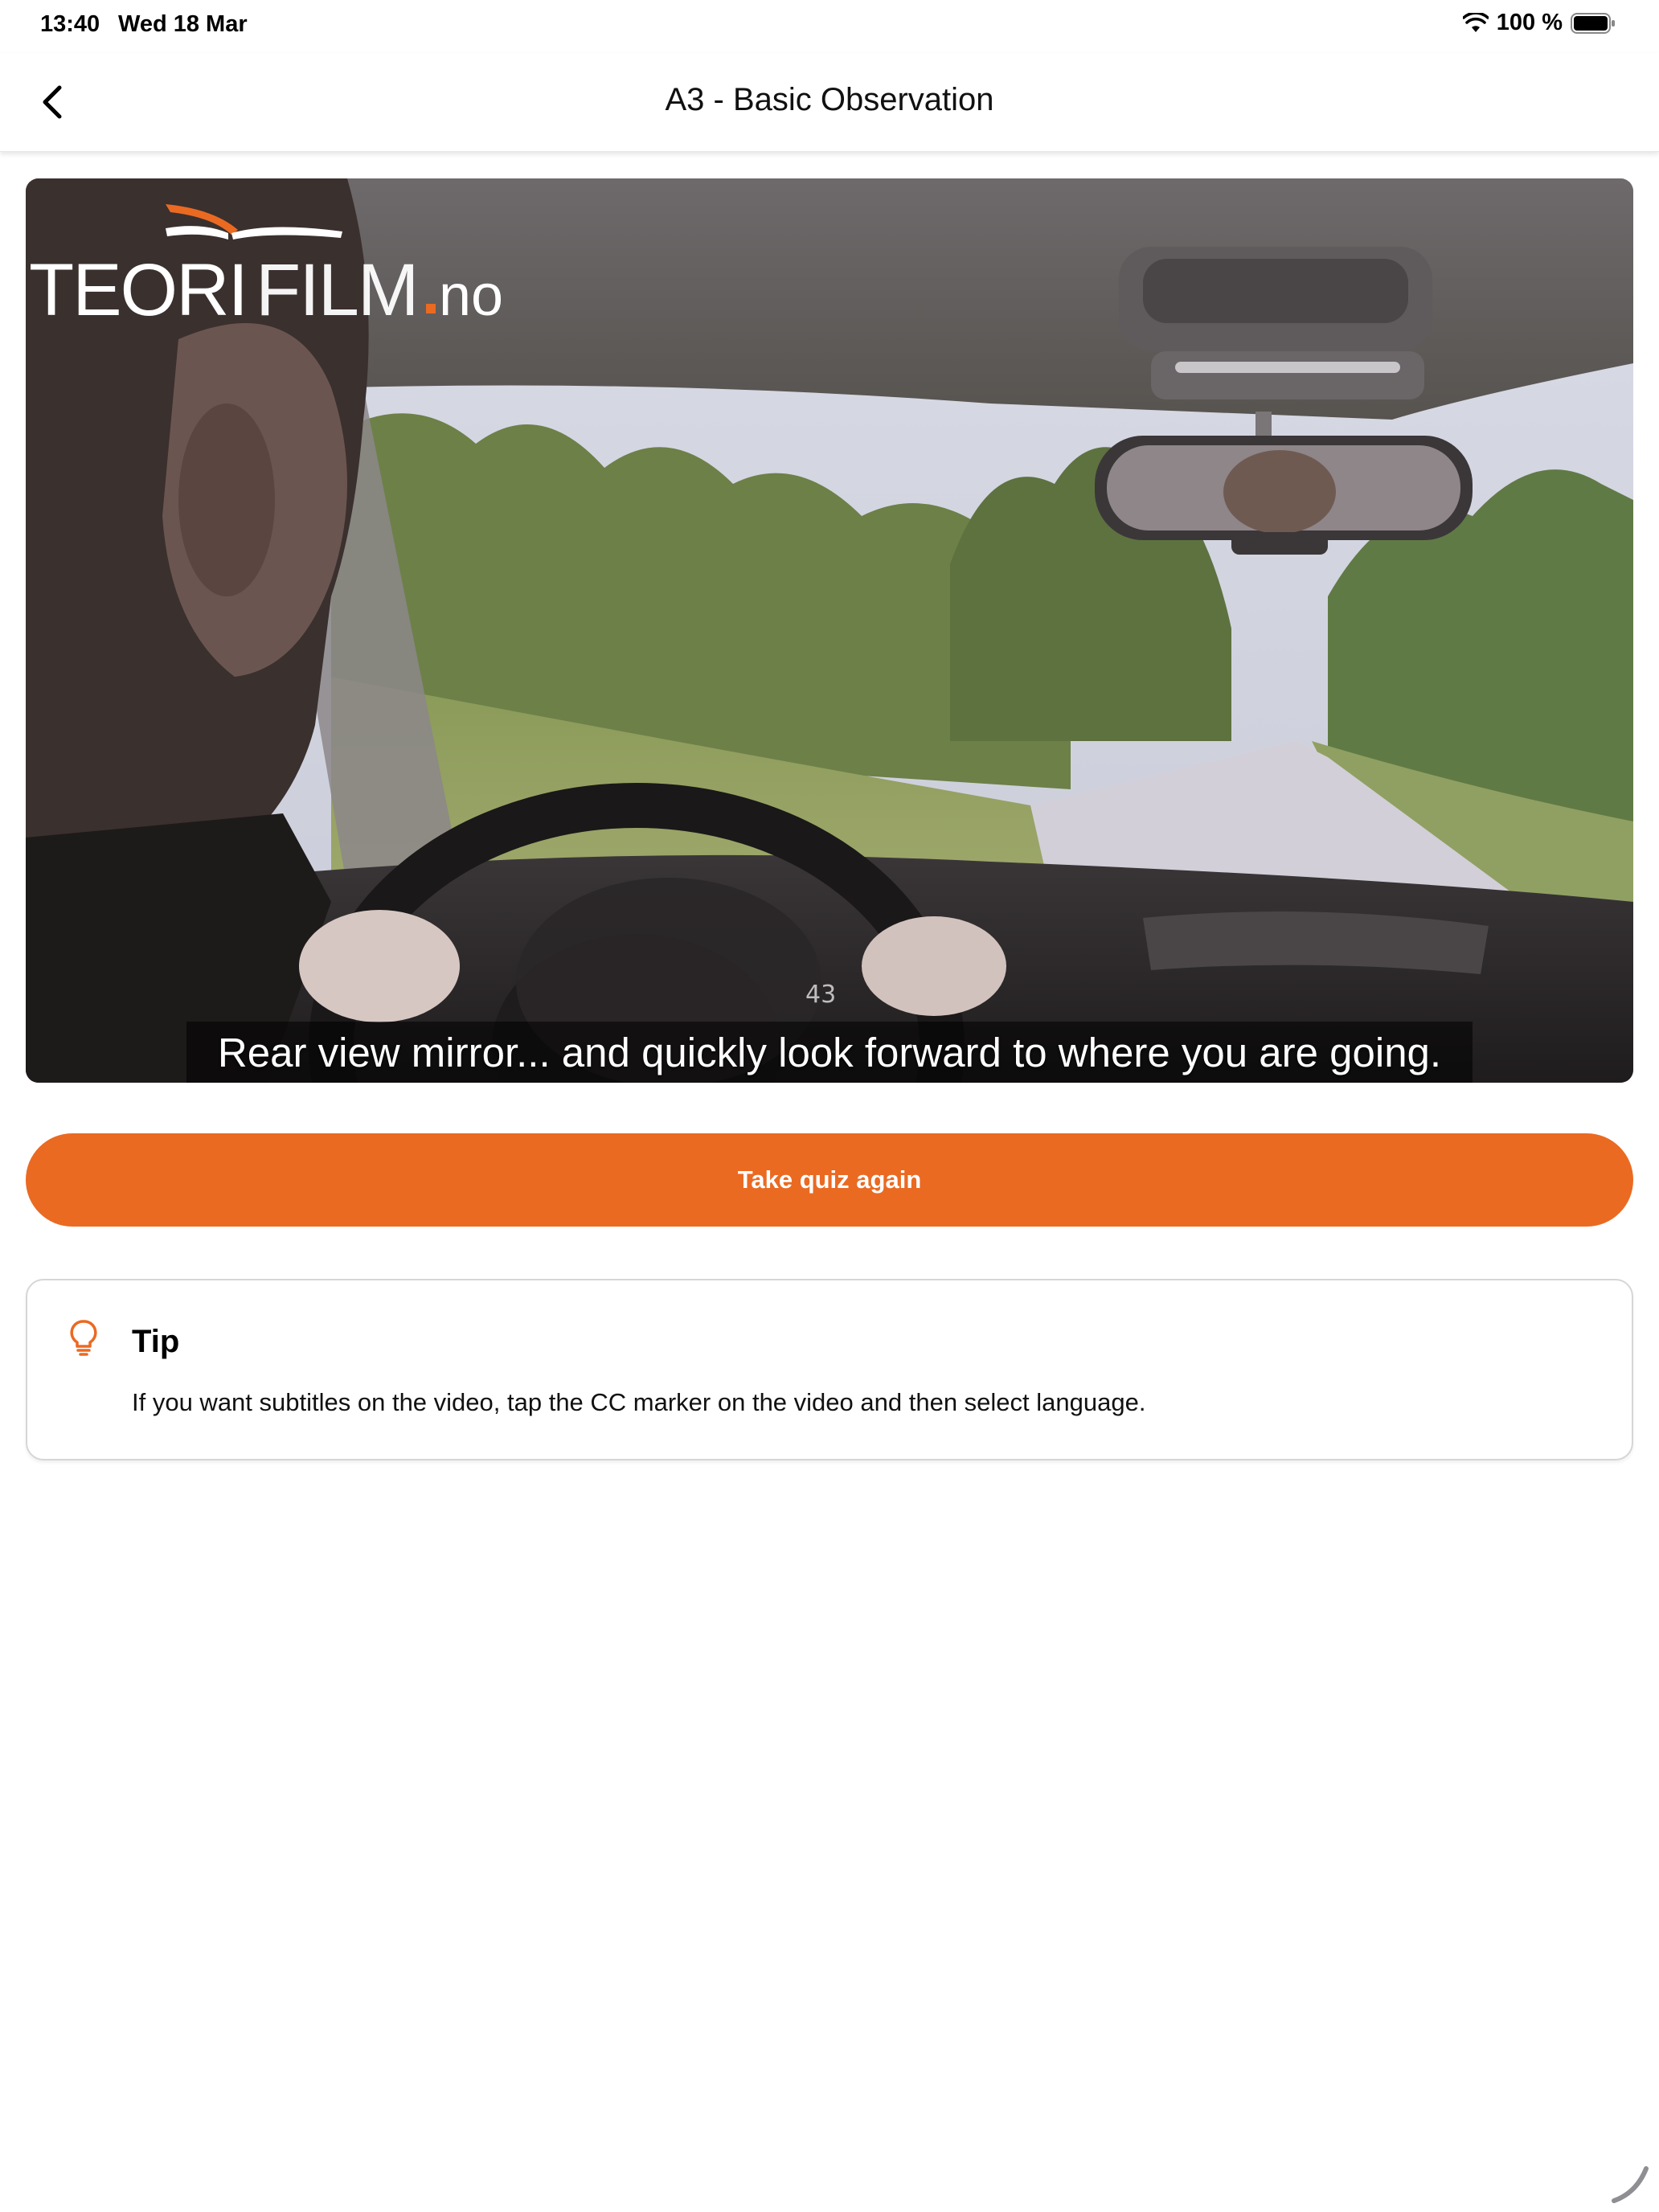 The image size is (1659, 2212). What do you see at coordinates (83, 1338) in the screenshot?
I see `lightbulb-icon` at bounding box center [83, 1338].